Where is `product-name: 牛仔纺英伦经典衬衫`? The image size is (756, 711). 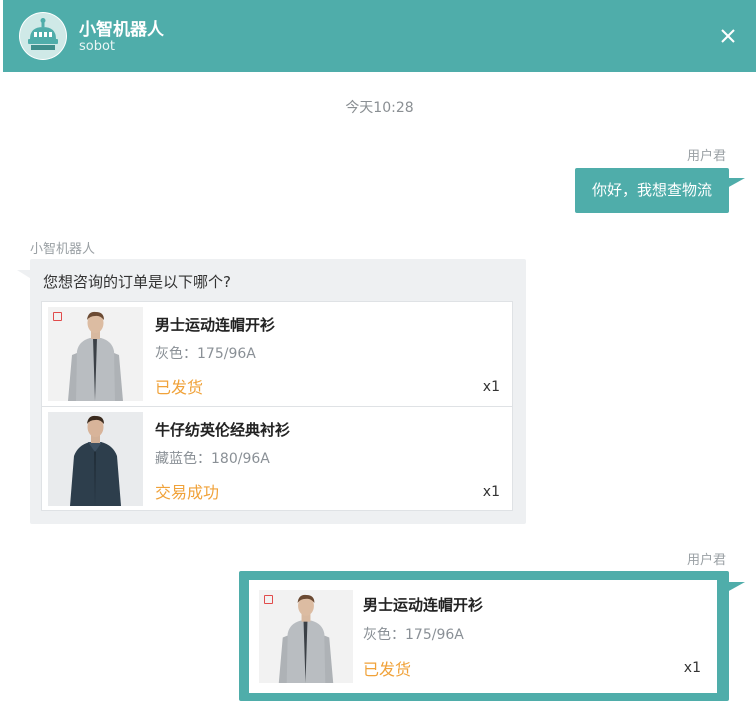 product-name: 牛仔纺英伦经典衬衫 is located at coordinates (223, 430).